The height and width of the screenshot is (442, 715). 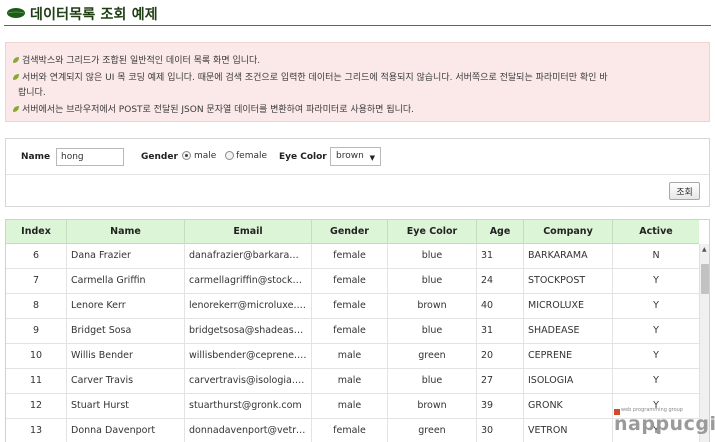 What do you see at coordinates (568, 430) in the screenshot?
I see `cell-company: VETRON` at bounding box center [568, 430].